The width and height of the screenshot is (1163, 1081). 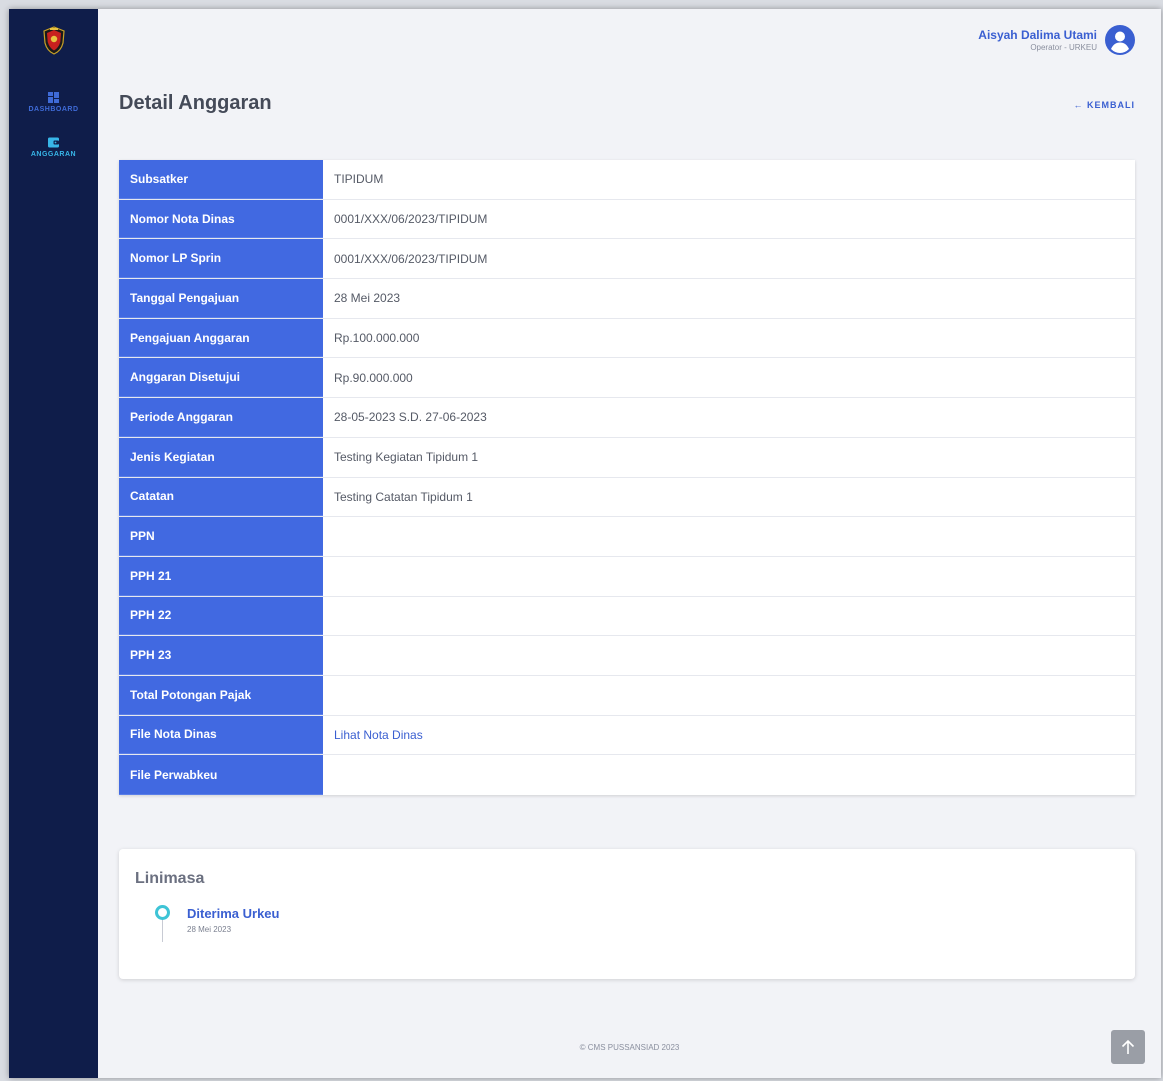 What do you see at coordinates (221, 497) in the screenshot?
I see `detail-label: Catatan` at bounding box center [221, 497].